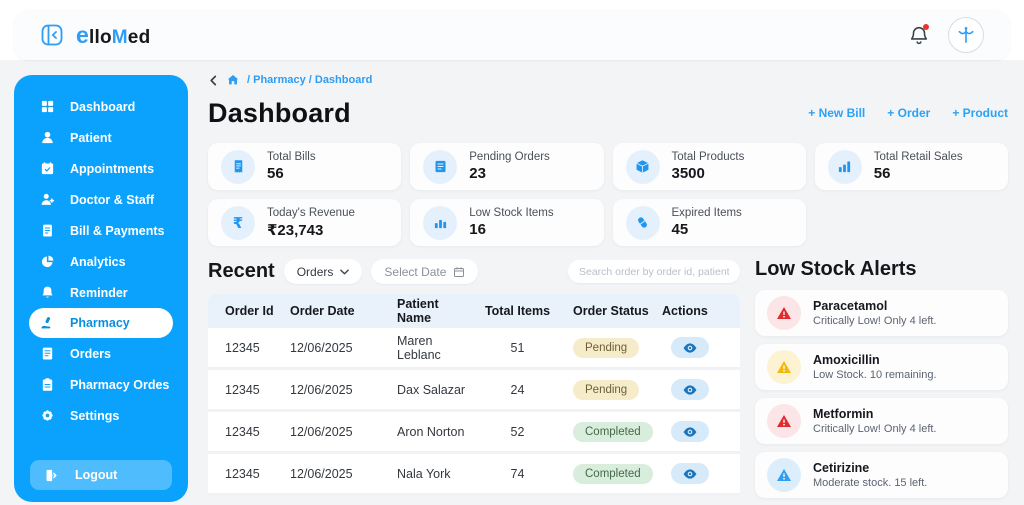  What do you see at coordinates (47, 261) in the screenshot?
I see `analytics-pie-icon` at bounding box center [47, 261].